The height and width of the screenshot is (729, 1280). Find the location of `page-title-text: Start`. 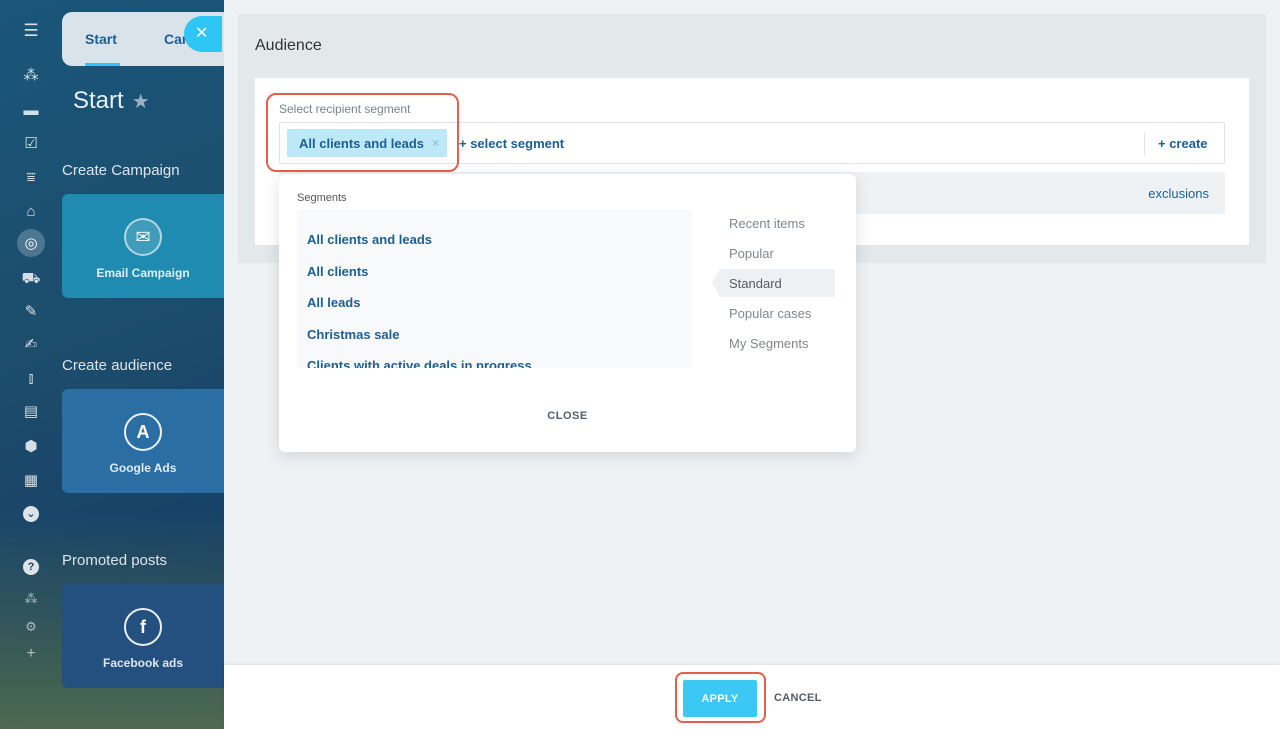

page-title-text: Start is located at coordinates (98, 100).